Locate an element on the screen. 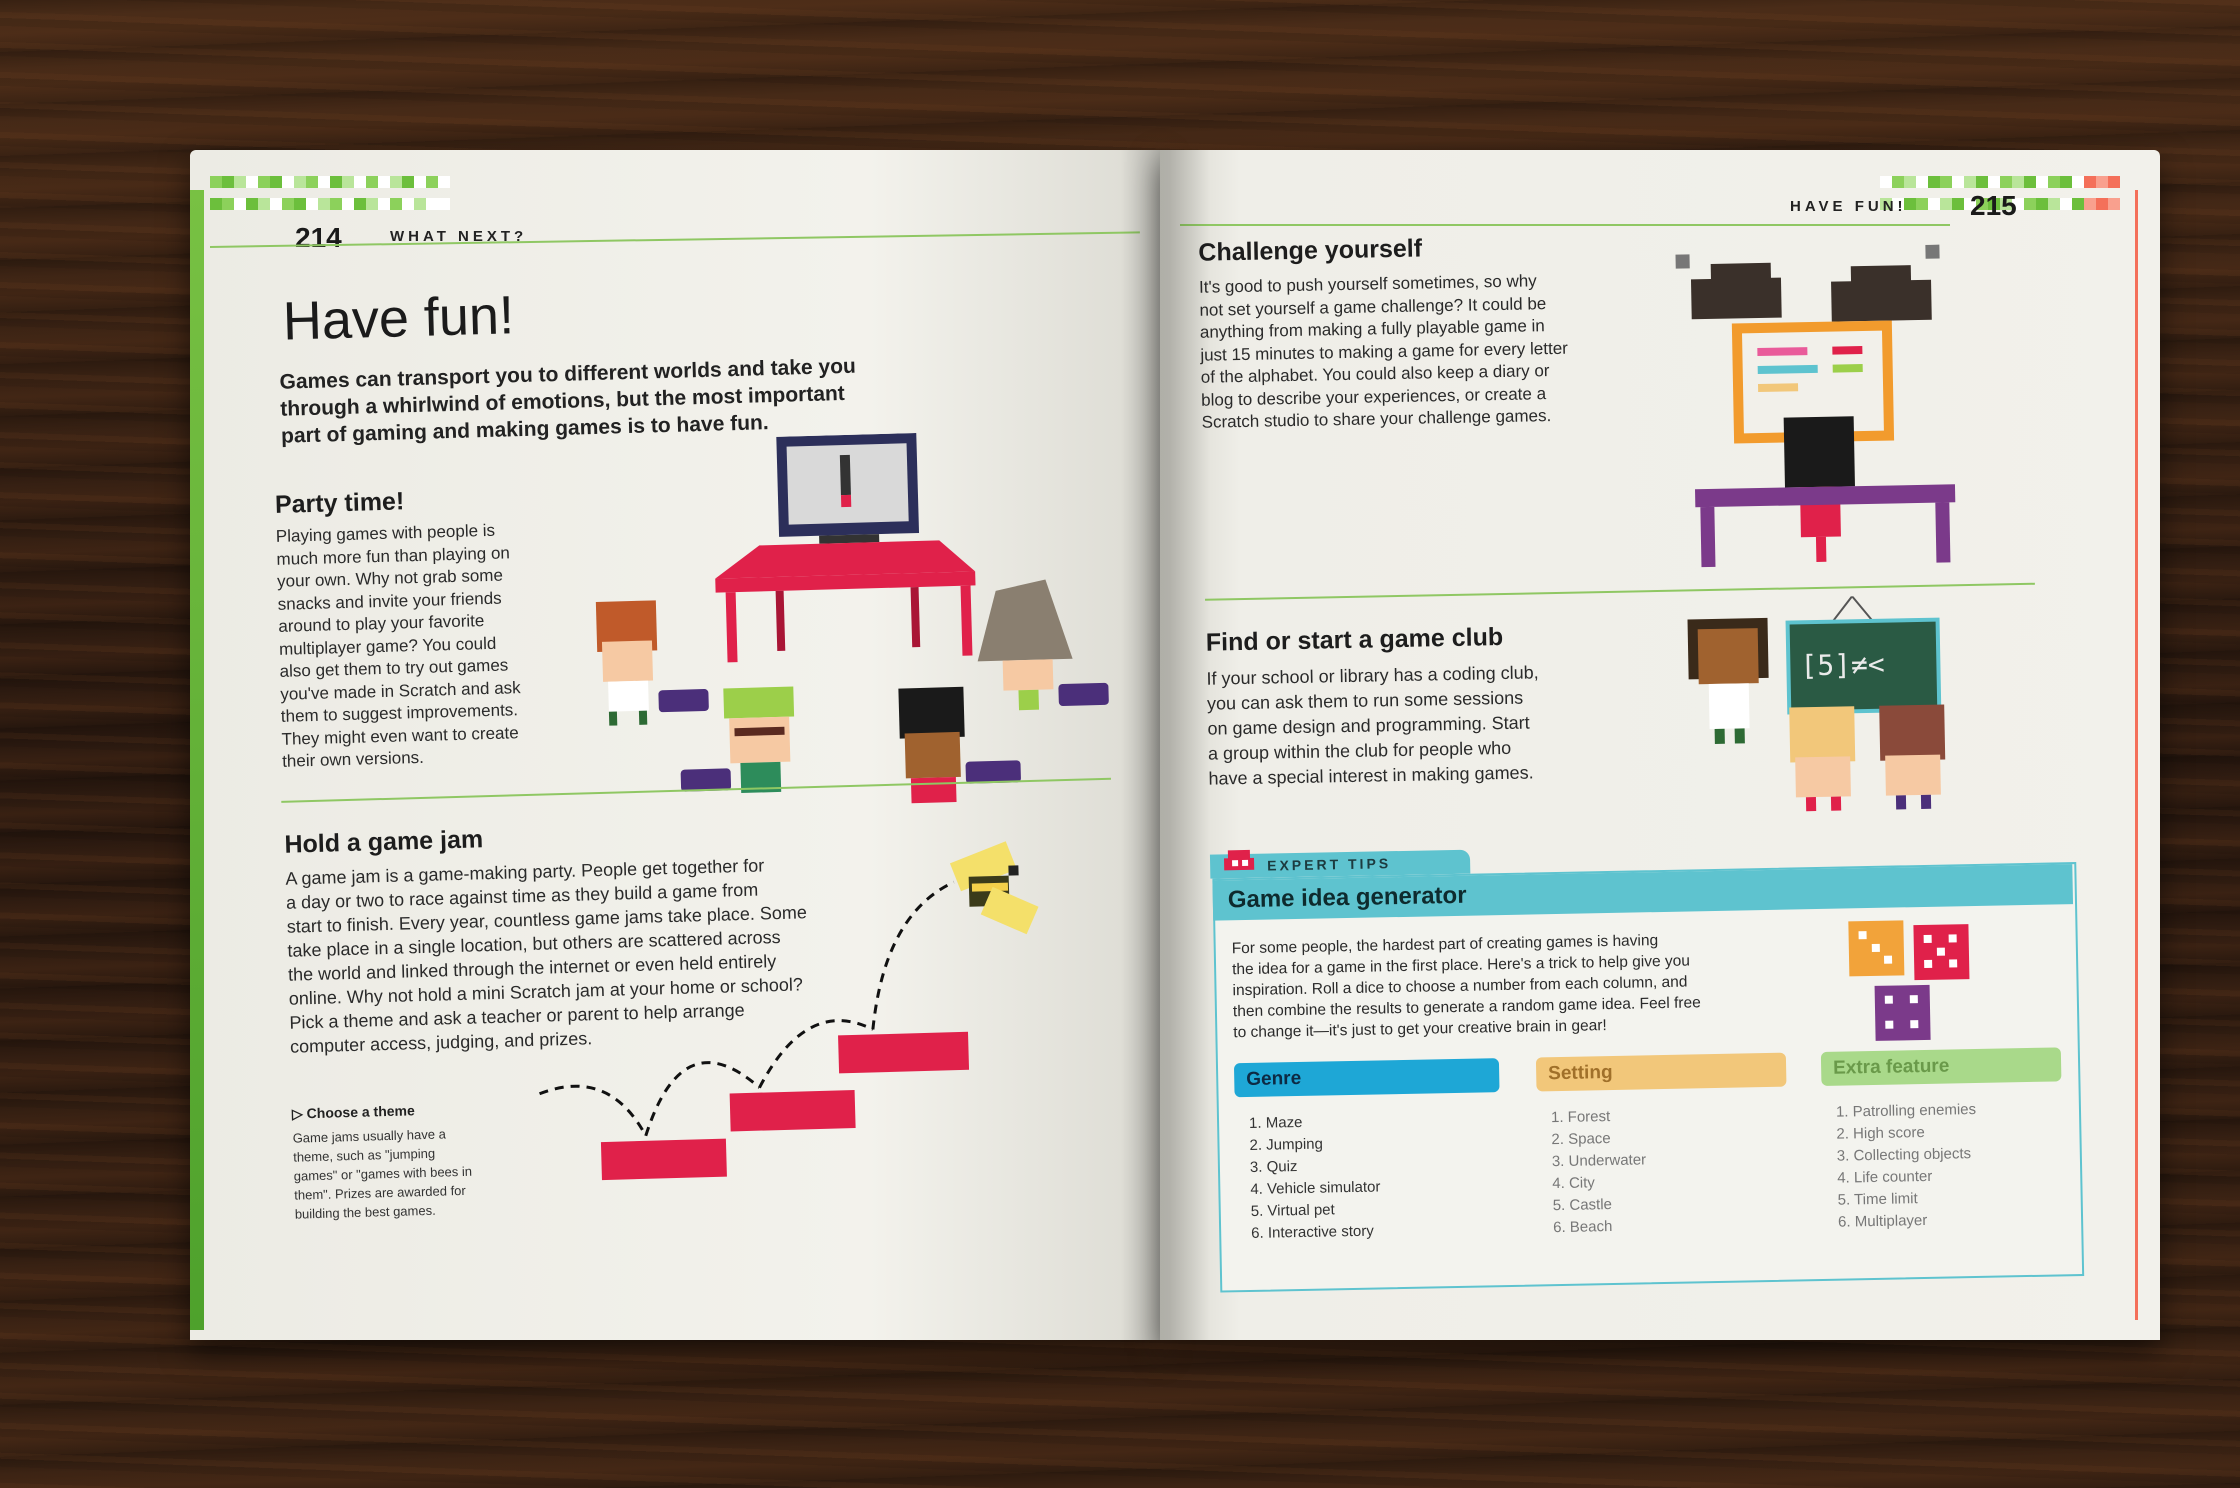 This screenshot has height=1488, width=2240. list-item: 1. Maze is located at coordinates (1275, 1122).